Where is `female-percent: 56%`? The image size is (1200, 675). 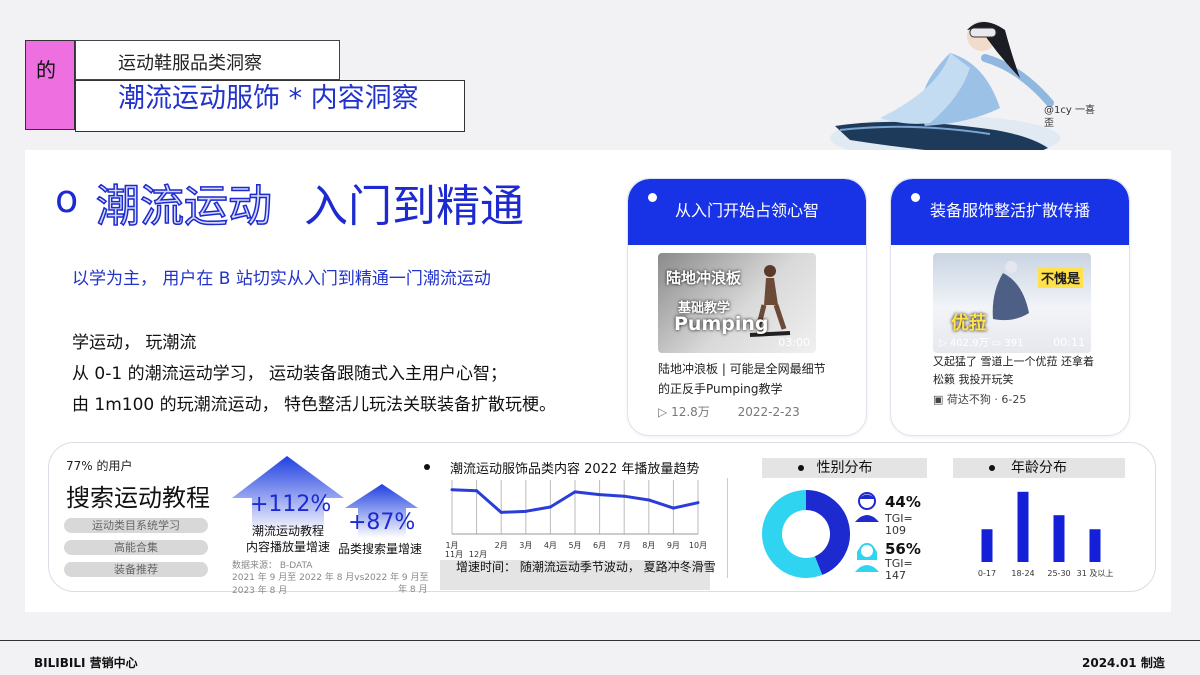 female-percent: 56% is located at coordinates (903, 549).